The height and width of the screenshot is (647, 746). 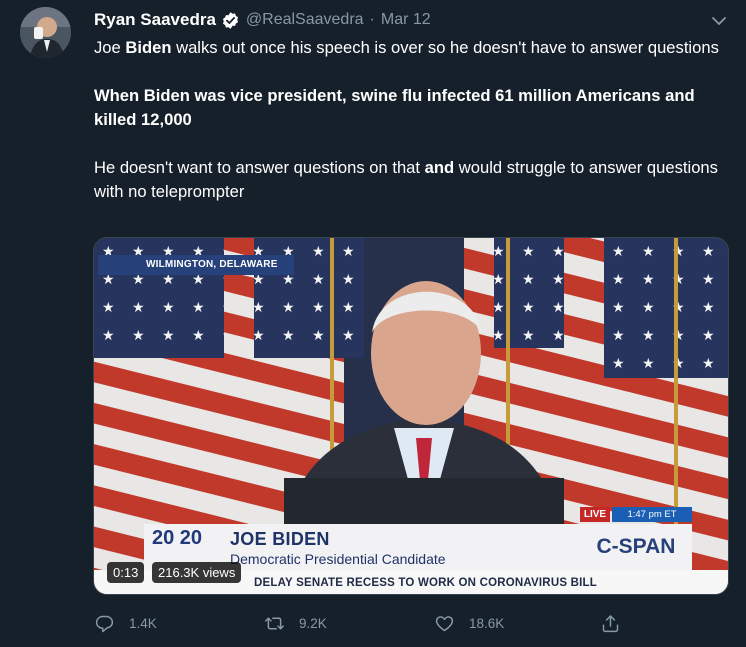 I want to click on avatar, so click(x=45, y=32).